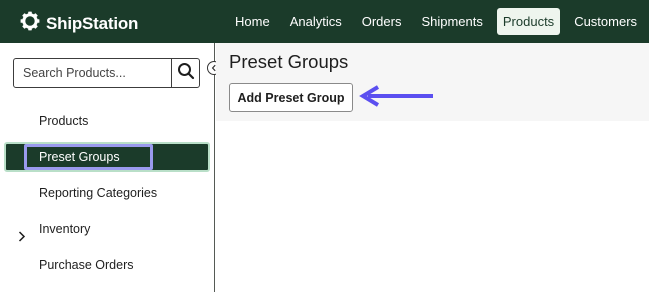 The width and height of the screenshot is (649, 292). I want to click on sidebar-item-preset-groups: Preset Groups, so click(107, 157).